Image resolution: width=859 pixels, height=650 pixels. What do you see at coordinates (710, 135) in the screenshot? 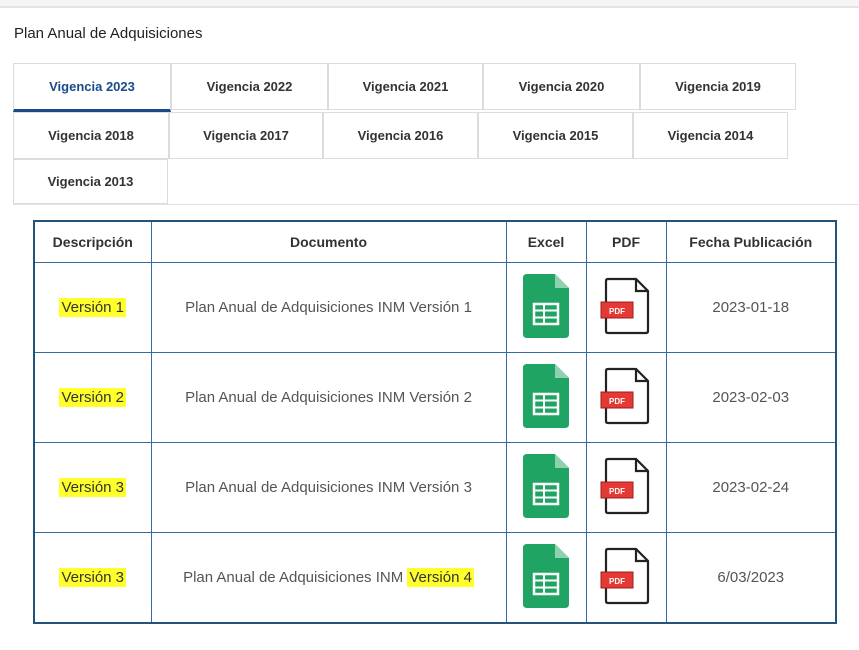
I see `tab-vigencia-2014: Vigencia 2014` at bounding box center [710, 135].